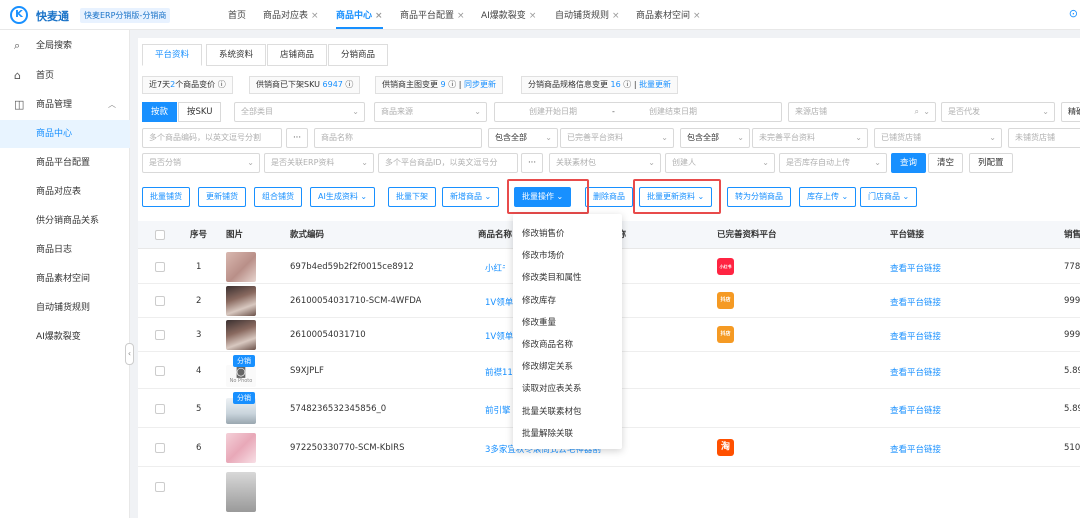  Describe the element at coordinates (236, 55) in the screenshot. I see `subtab-system-data: 系统资料` at that location.